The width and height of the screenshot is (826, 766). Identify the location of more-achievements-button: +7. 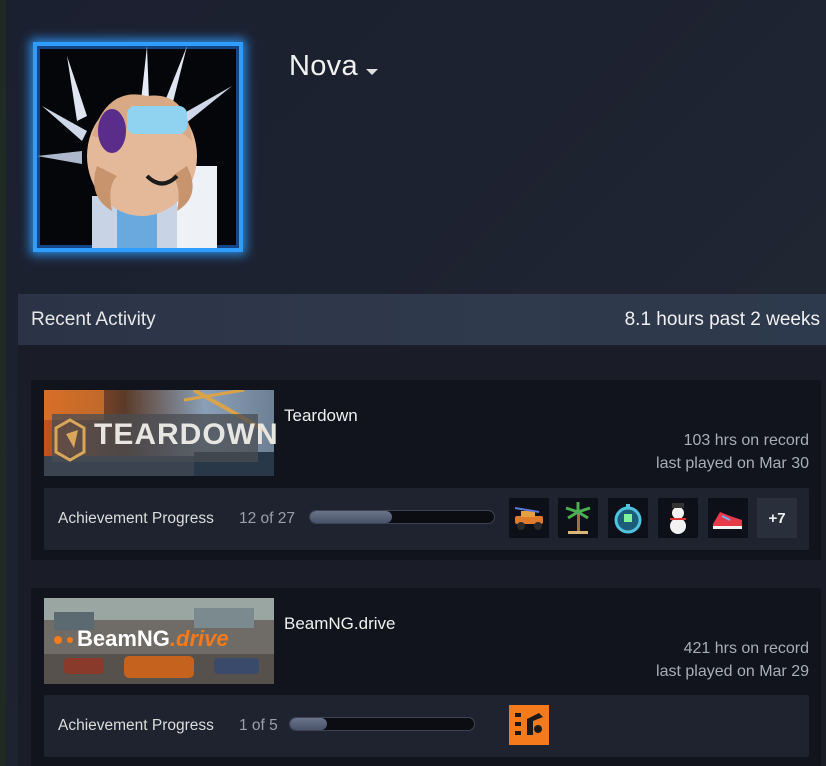
(777, 518).